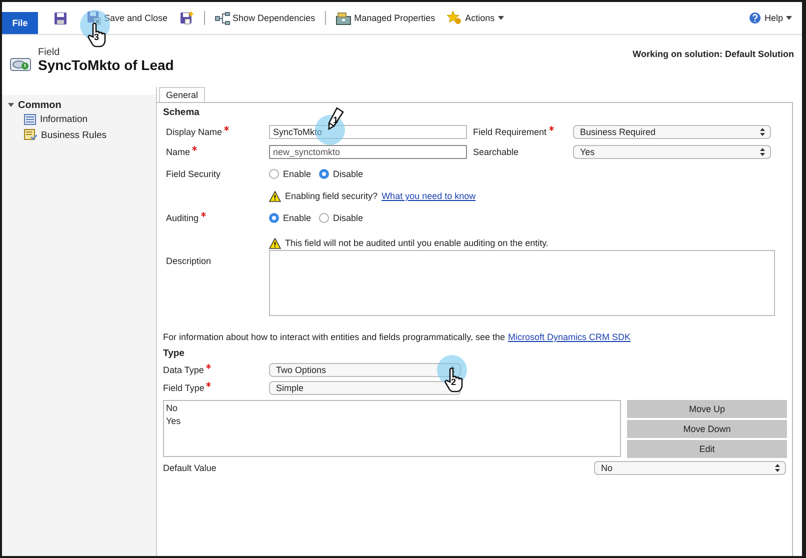 The height and width of the screenshot is (558, 806). What do you see at coordinates (20, 23) in the screenshot?
I see `file-tab: File` at bounding box center [20, 23].